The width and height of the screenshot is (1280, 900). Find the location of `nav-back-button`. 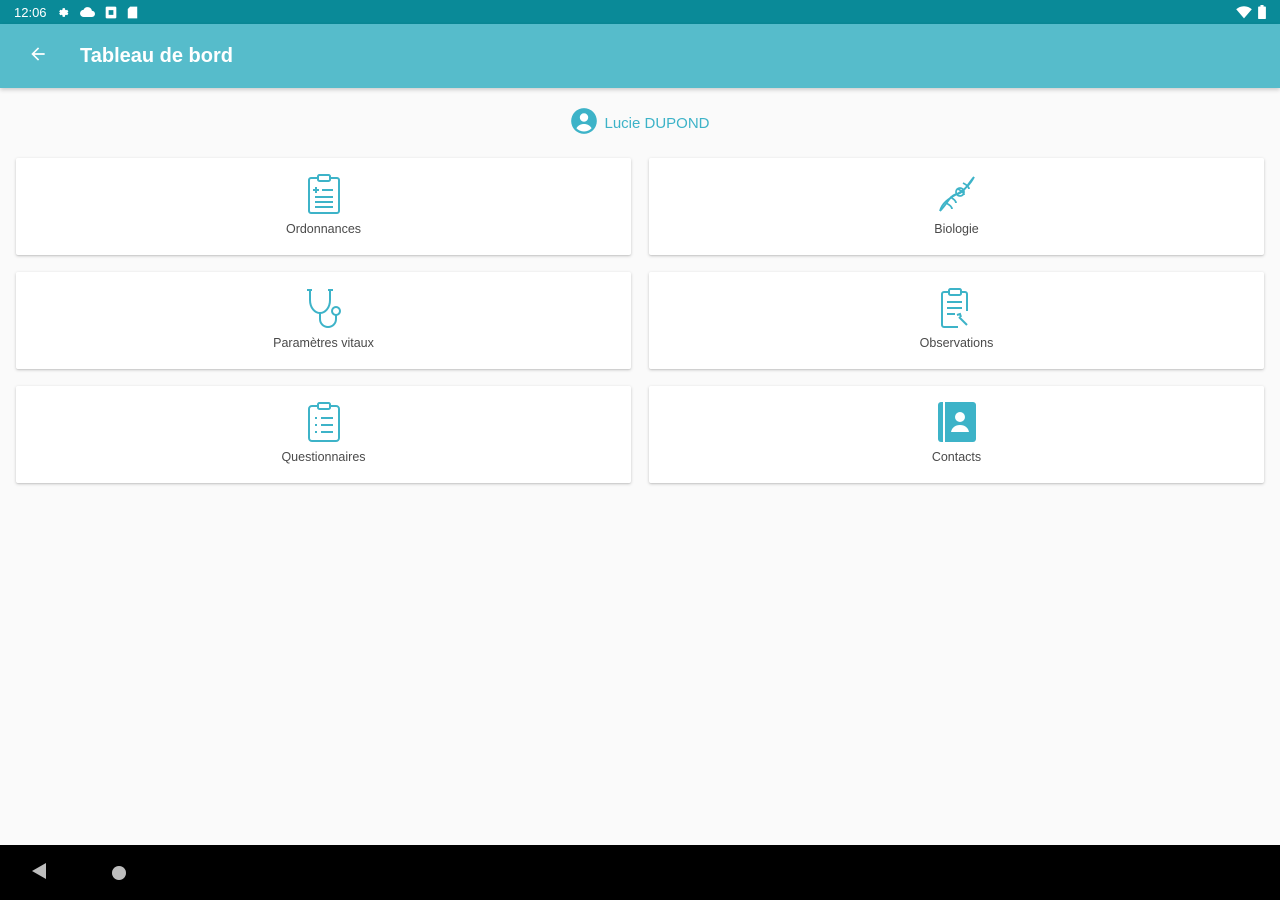

nav-back-button is located at coordinates (41, 873).